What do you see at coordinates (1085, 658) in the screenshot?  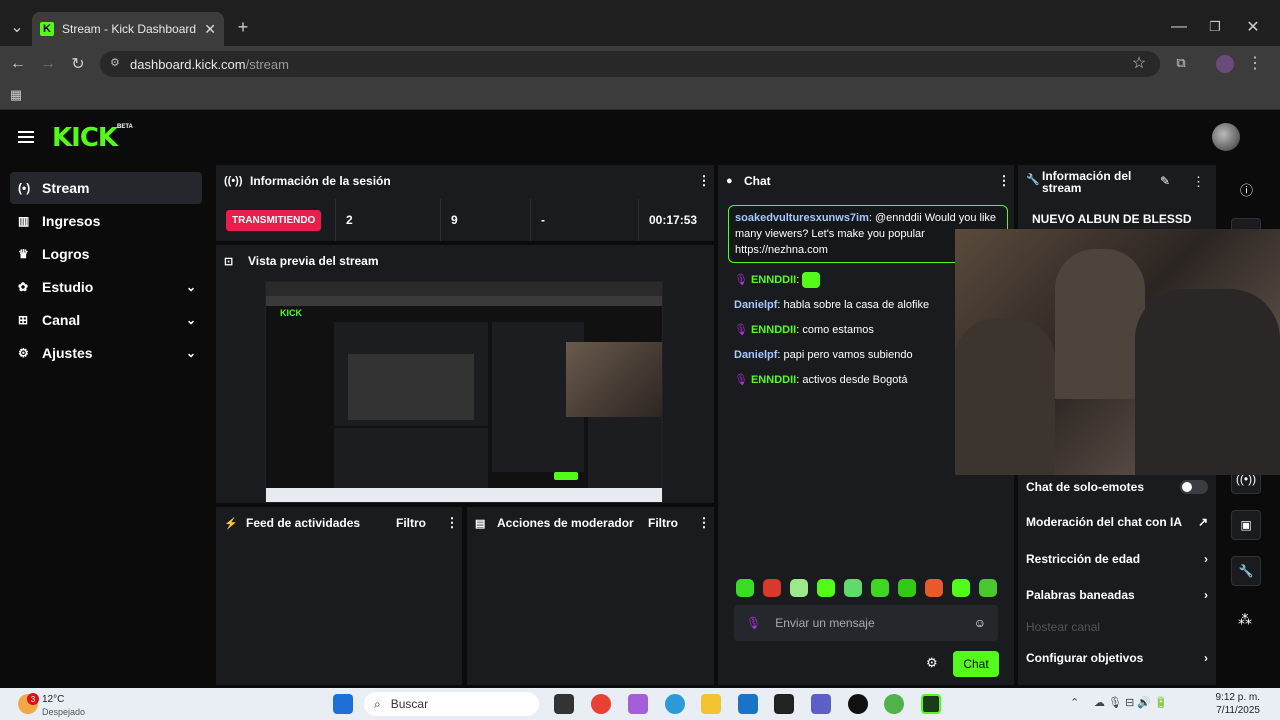 I see `setting-label: Configurar objetivos` at bounding box center [1085, 658].